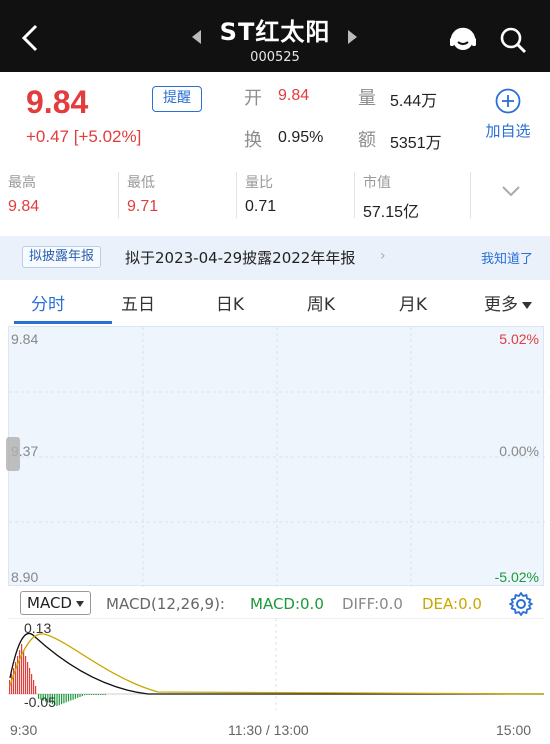 This screenshot has height=744, width=550. Describe the element at coordinates (519, 451) in the screenshot. I see `y-axis-pct-mid: 0.00%` at that location.